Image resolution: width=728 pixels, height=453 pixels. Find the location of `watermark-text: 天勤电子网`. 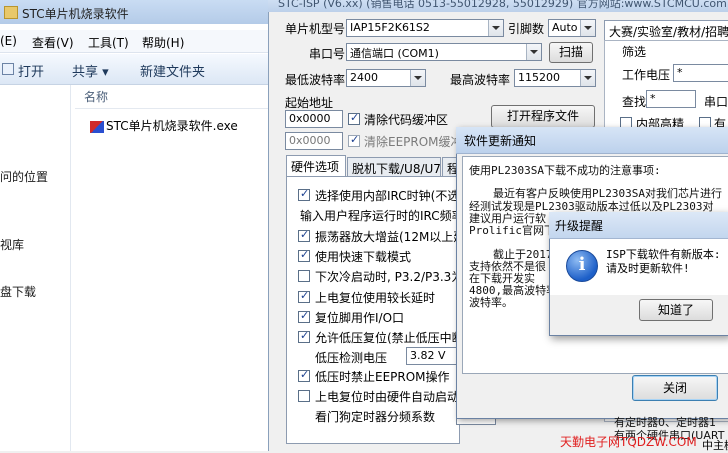

watermark-text: 天勤电子网 is located at coordinates (590, 442).